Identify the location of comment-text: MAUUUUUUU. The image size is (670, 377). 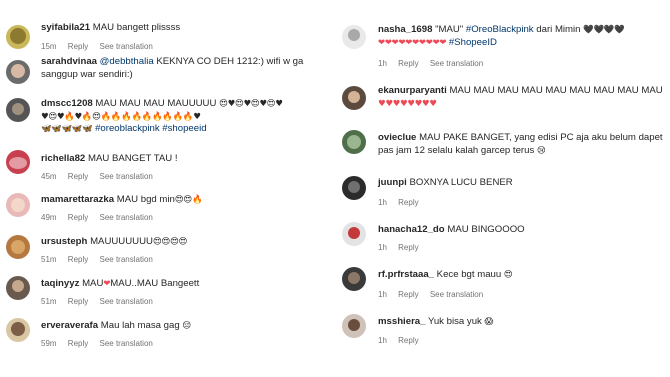
(121, 241).